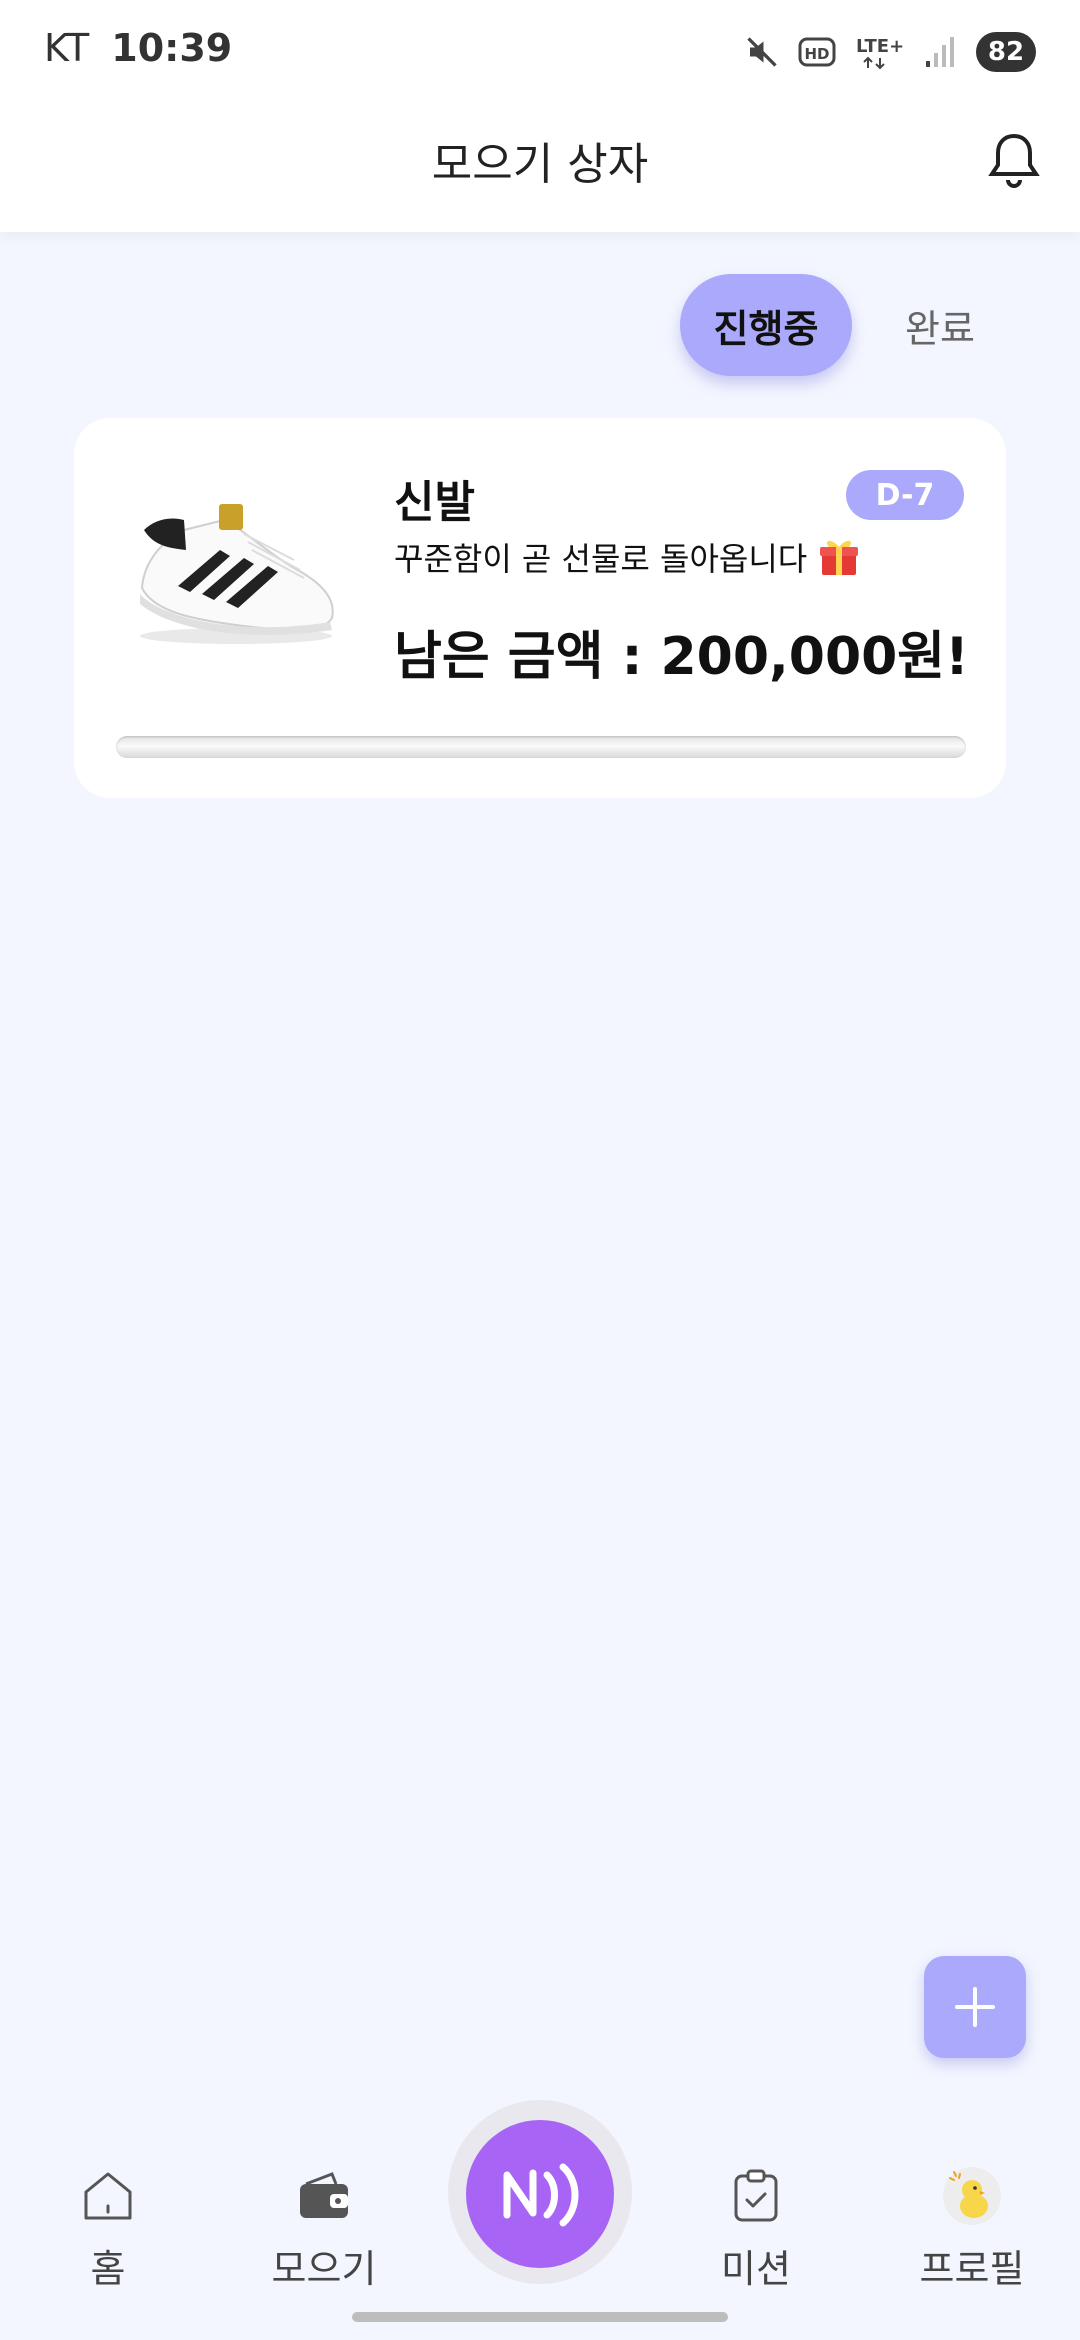  What do you see at coordinates (108, 2196) in the screenshot?
I see `home-icon` at bounding box center [108, 2196].